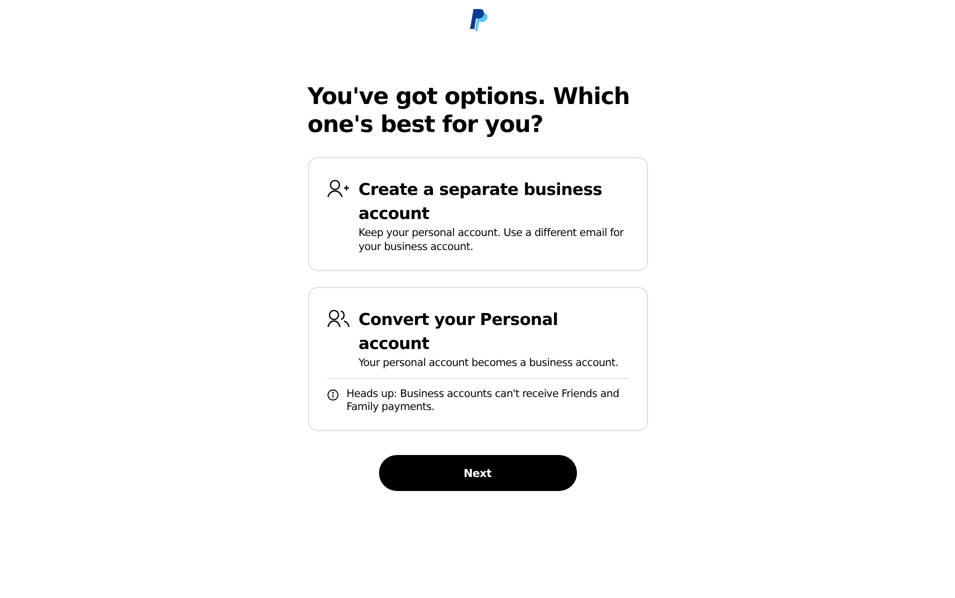 The image size is (955, 598). Describe the element at coordinates (469, 111) in the screenshot. I see `page-heading: You've got options. Which one's best for you?` at that location.